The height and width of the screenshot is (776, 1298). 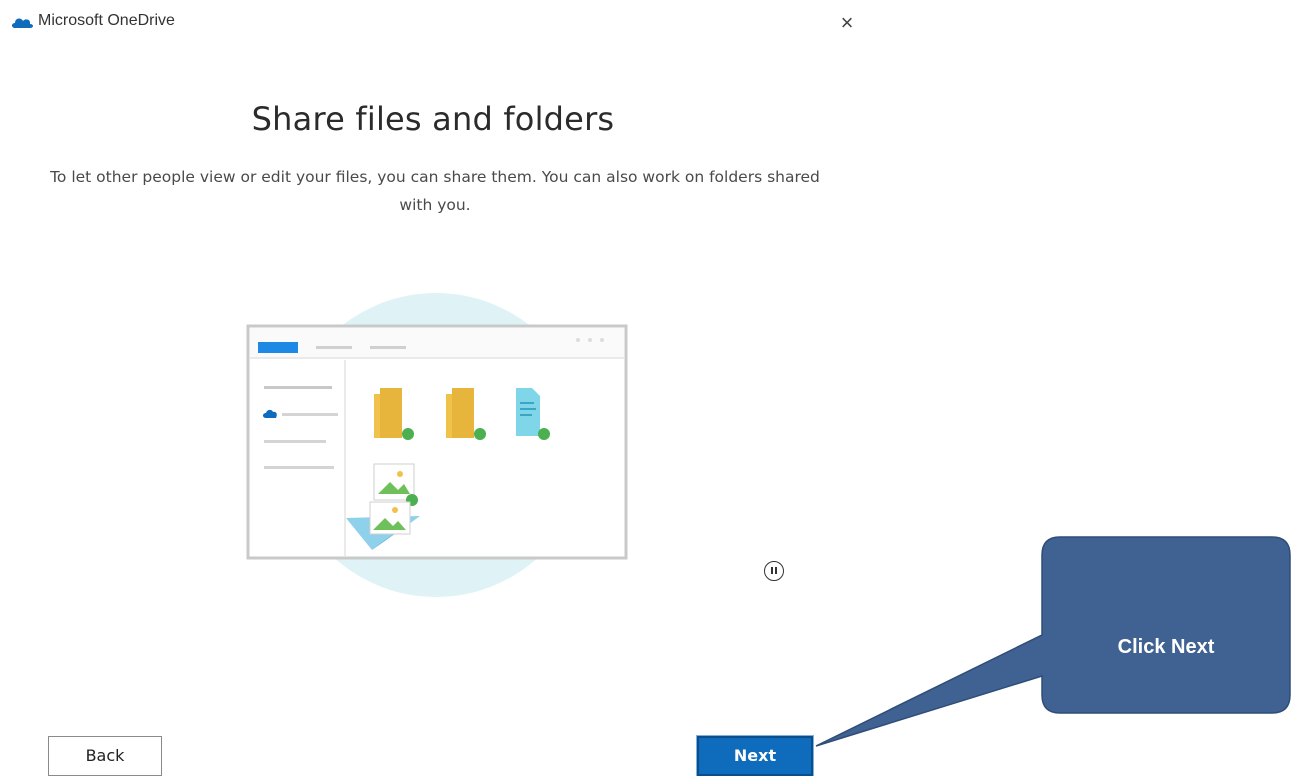 What do you see at coordinates (106, 20) in the screenshot?
I see `app-title: Microsoft OneDrive` at bounding box center [106, 20].